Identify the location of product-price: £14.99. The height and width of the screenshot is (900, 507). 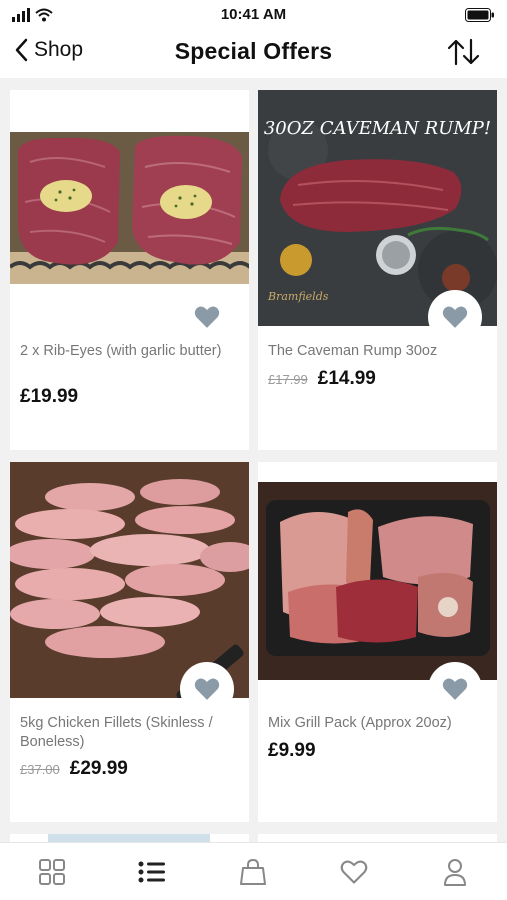
(346, 378).